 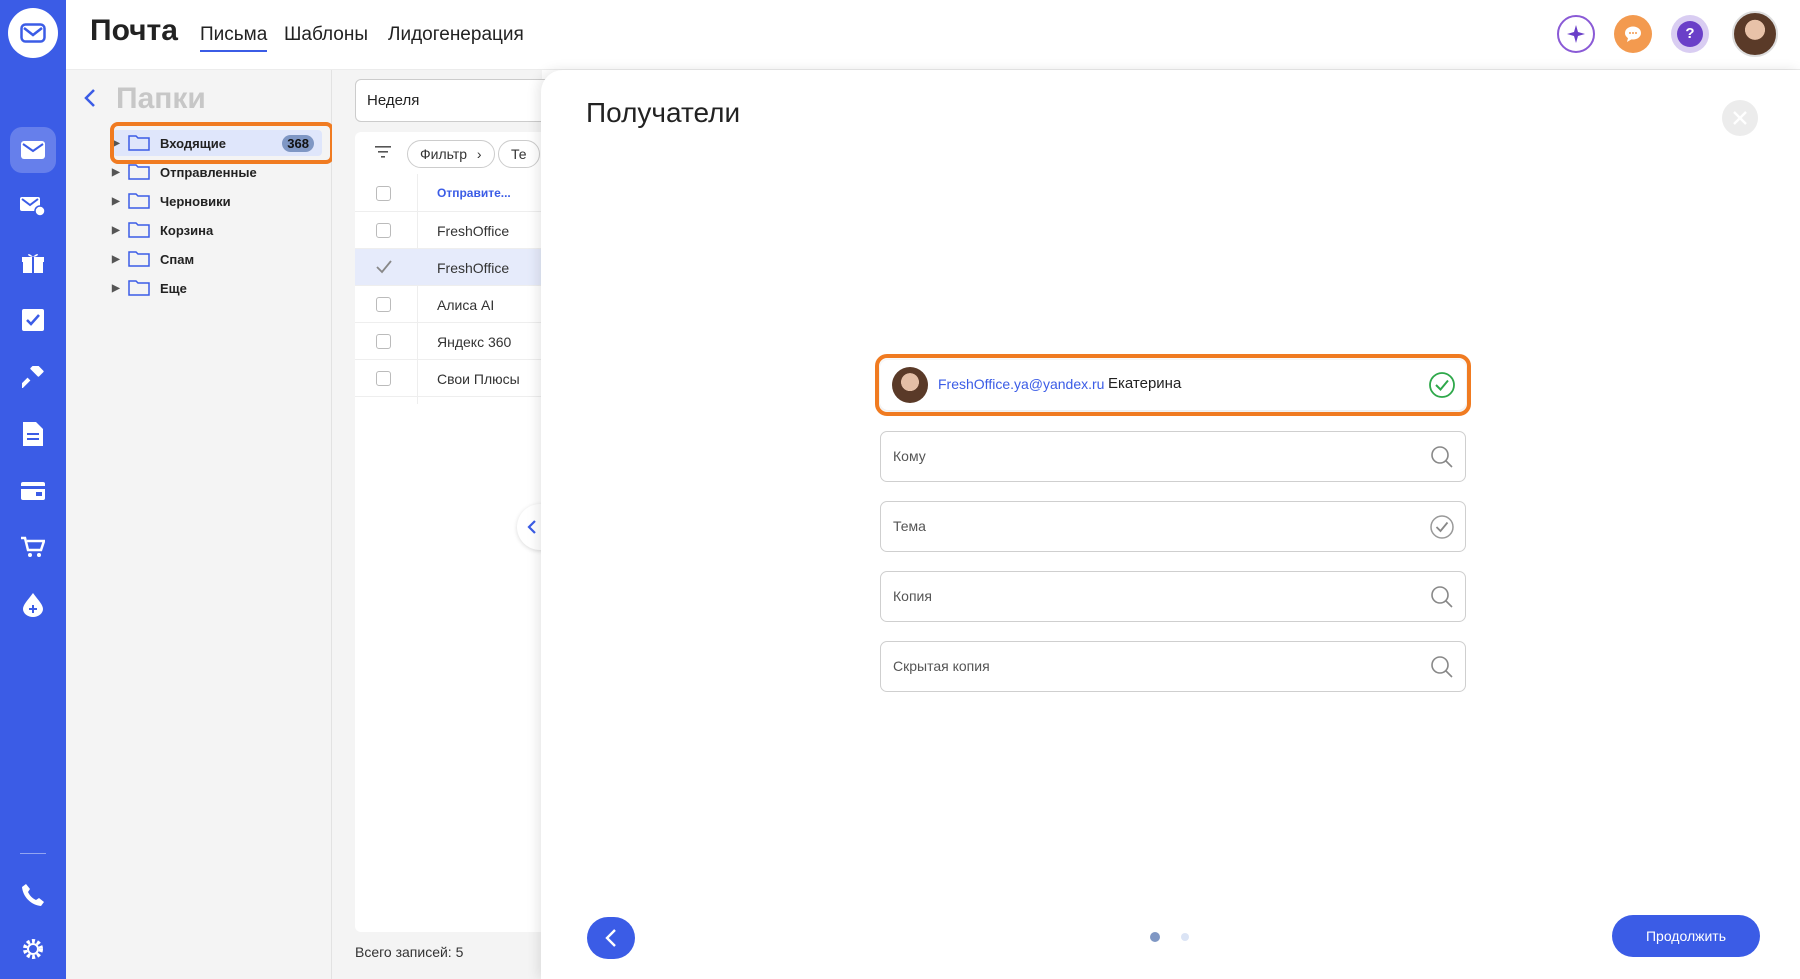 What do you see at coordinates (33, 263) in the screenshot?
I see `gift-icon` at bounding box center [33, 263].